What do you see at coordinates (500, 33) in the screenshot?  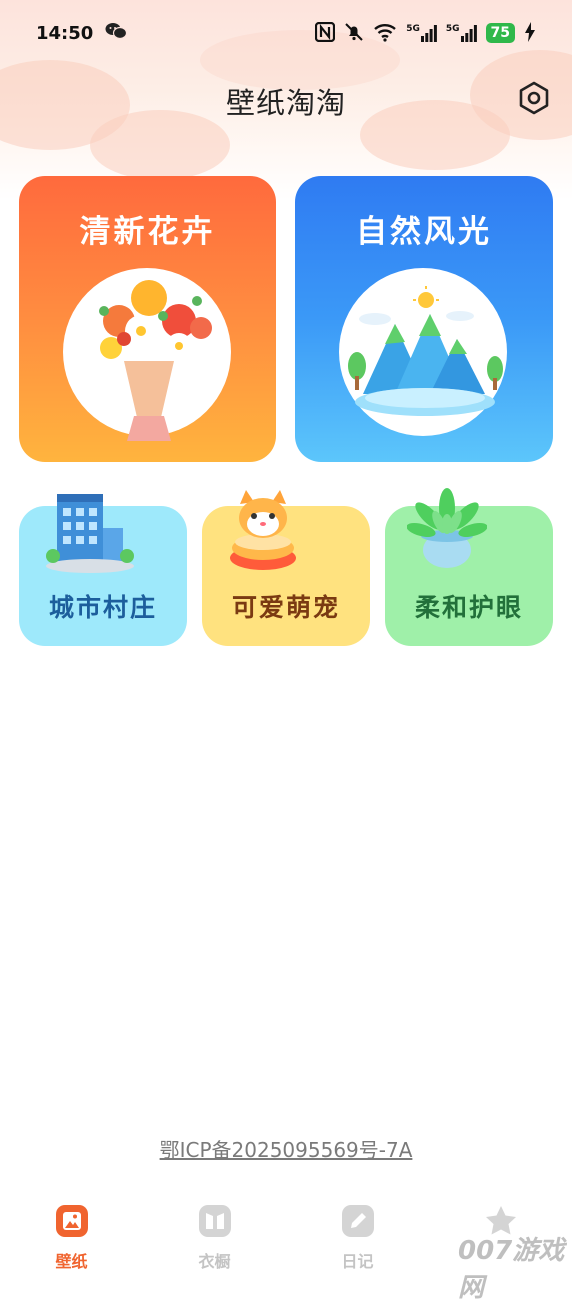 I see `battery-indicator: 75` at bounding box center [500, 33].